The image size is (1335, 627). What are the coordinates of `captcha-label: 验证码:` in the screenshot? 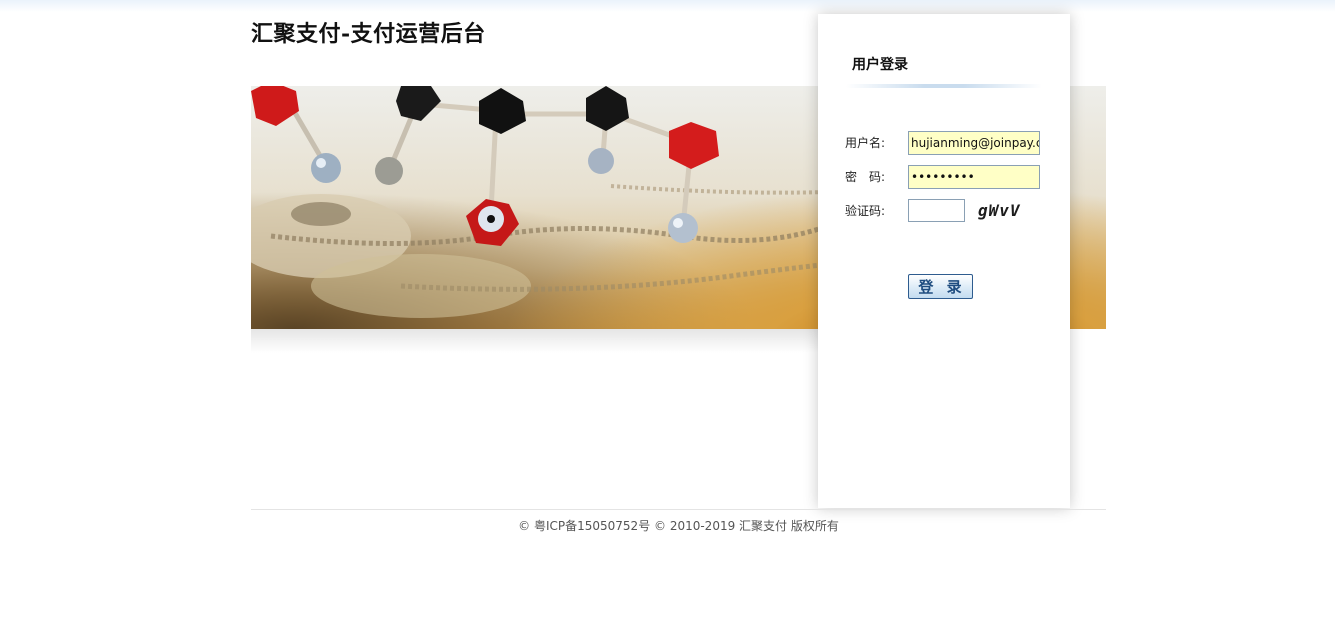 It's located at (865, 211).